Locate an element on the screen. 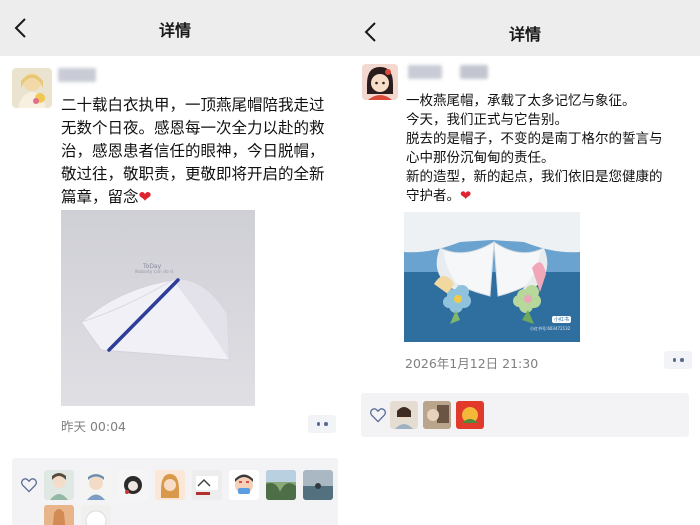 Image resolution: width=700 pixels, height=525 pixels. photo-caption: ToDay is located at coordinates (152, 266).